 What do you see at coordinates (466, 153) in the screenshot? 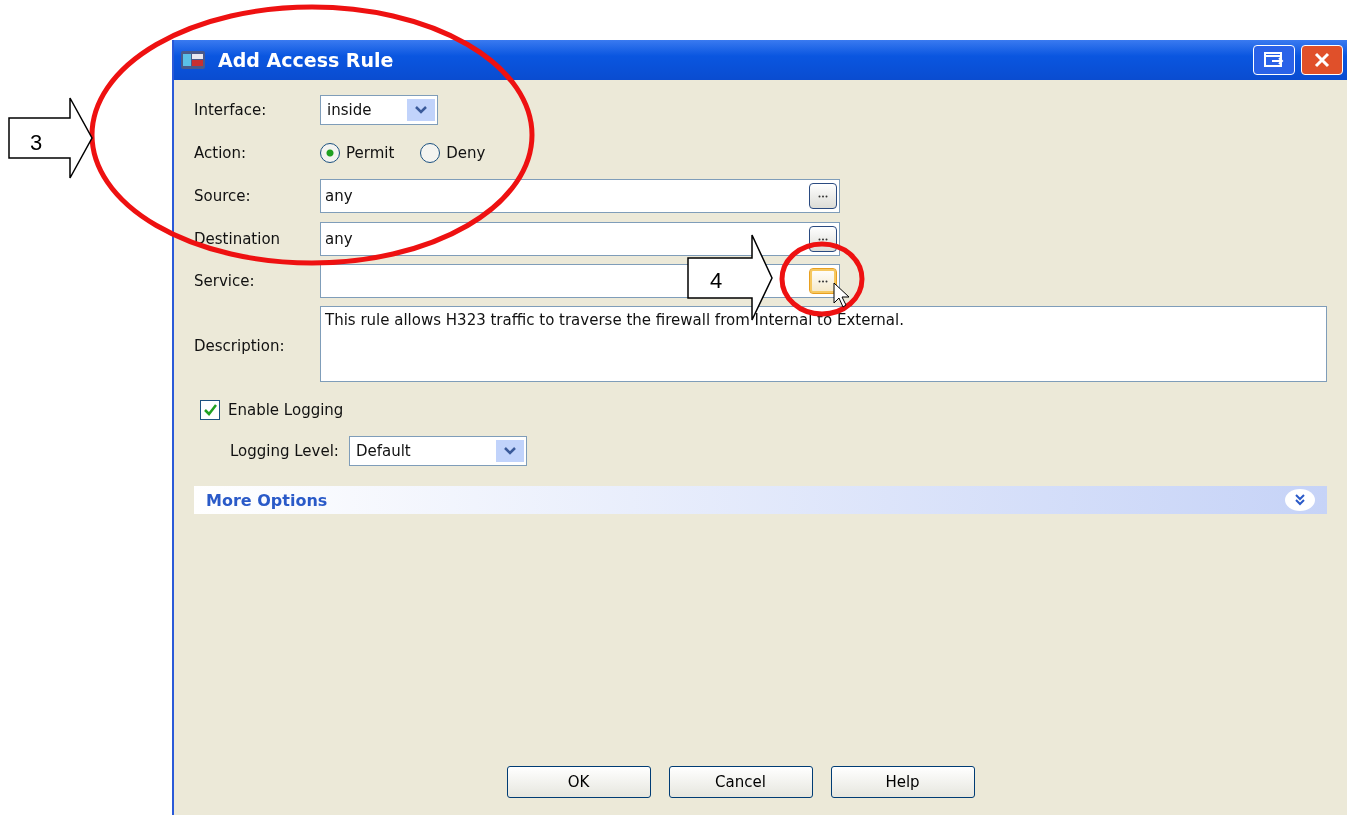
I see `radio-label: Deny` at bounding box center [466, 153].